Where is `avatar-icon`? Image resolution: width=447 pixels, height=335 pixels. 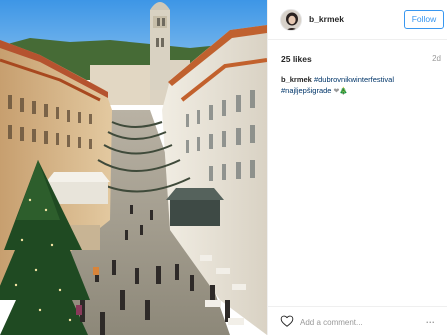 avatar-icon is located at coordinates (291, 20).